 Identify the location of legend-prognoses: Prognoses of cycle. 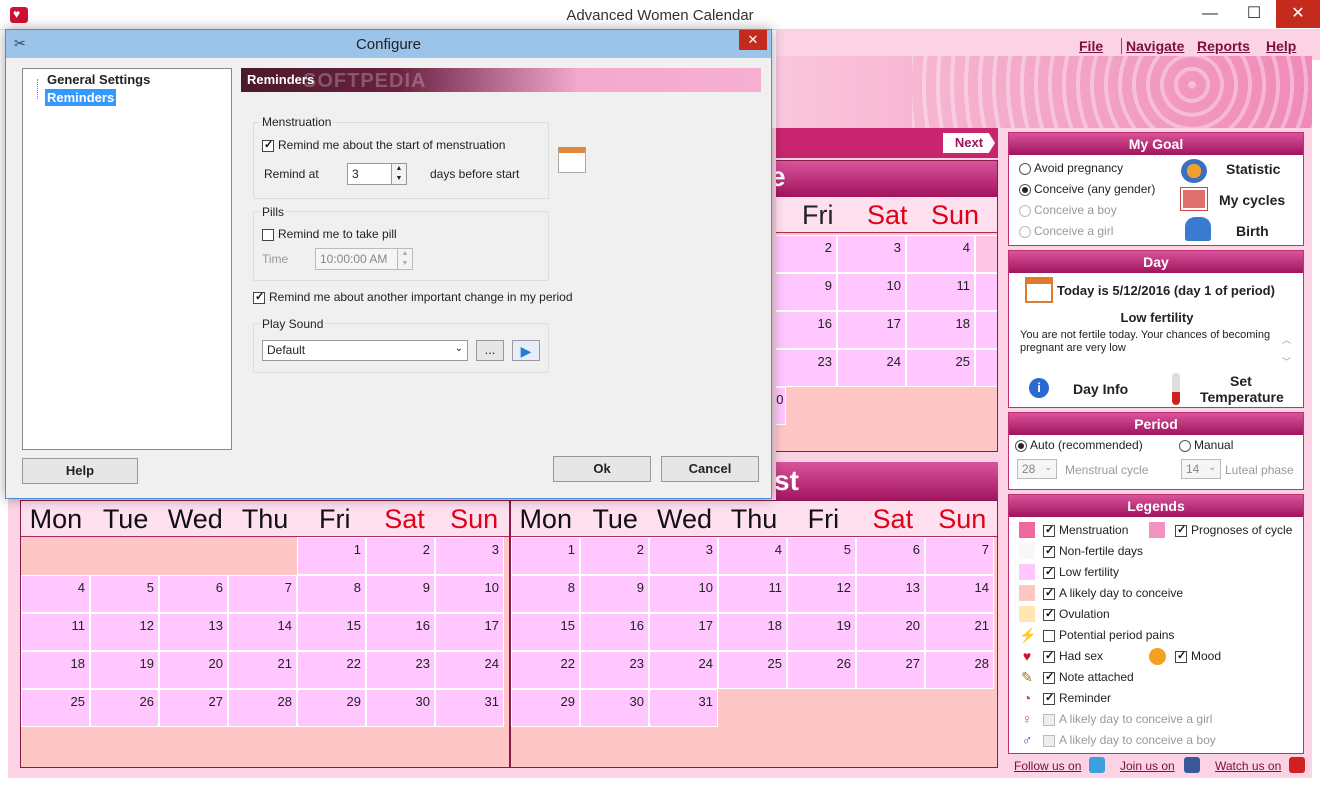
(1233, 530).